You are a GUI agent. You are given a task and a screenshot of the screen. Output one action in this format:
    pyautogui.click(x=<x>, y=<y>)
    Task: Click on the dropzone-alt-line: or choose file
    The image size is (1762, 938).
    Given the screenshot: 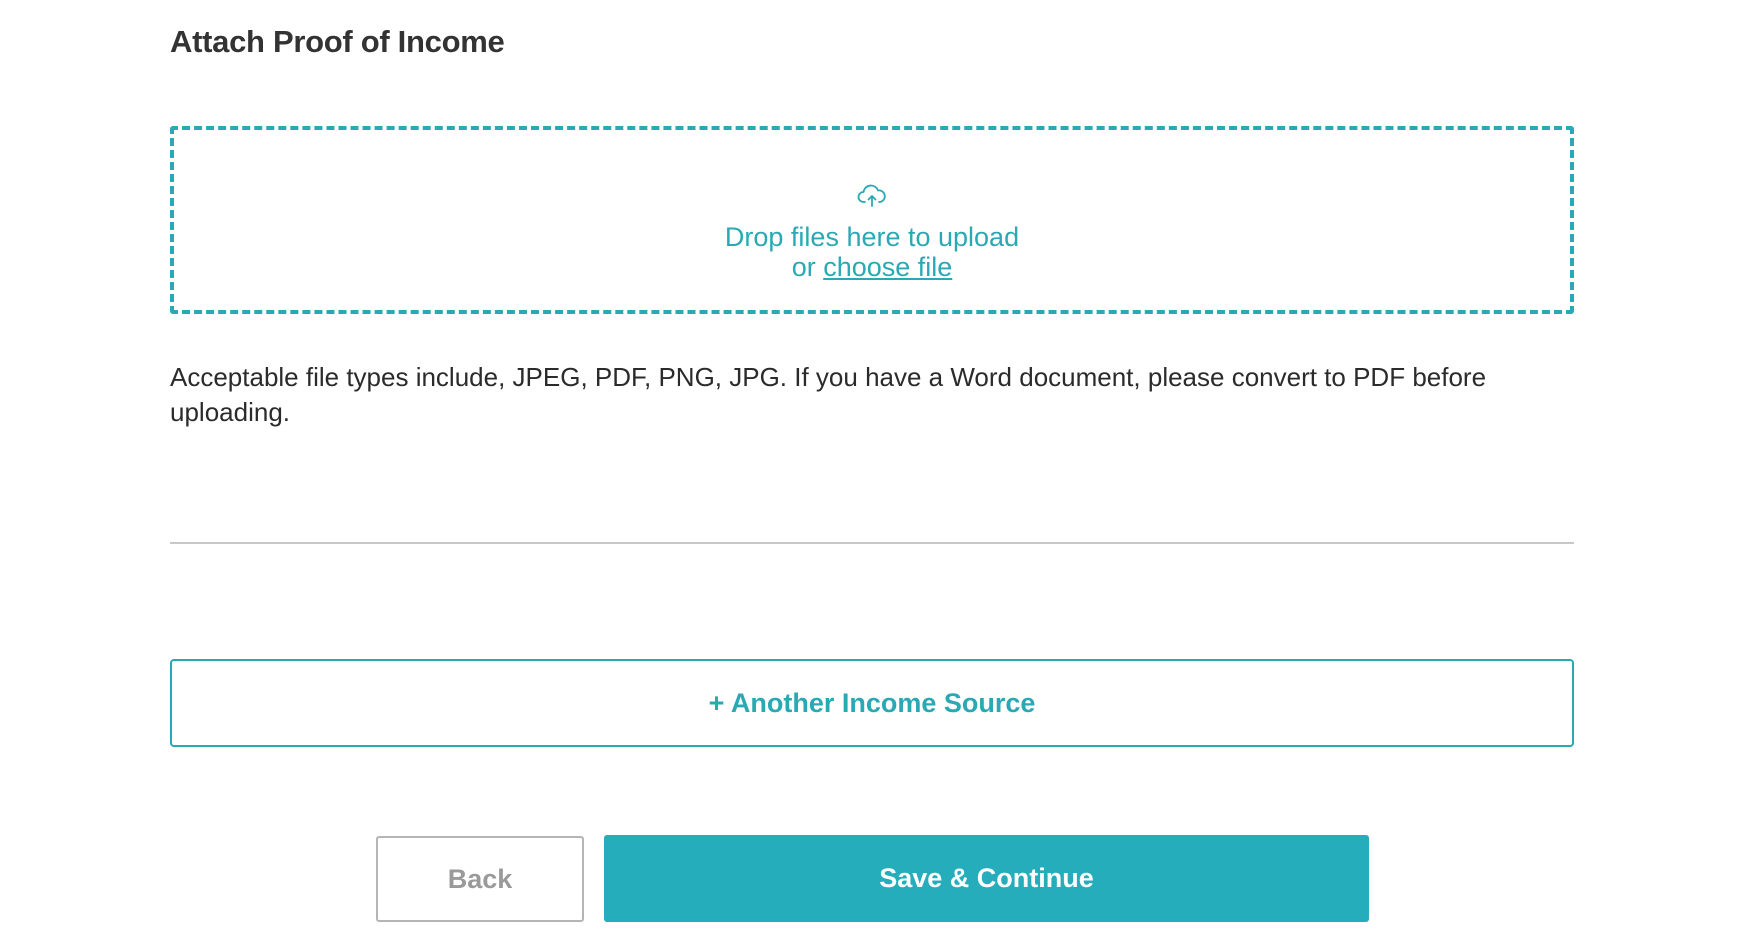 What is the action you would take?
    pyautogui.click(x=872, y=267)
    